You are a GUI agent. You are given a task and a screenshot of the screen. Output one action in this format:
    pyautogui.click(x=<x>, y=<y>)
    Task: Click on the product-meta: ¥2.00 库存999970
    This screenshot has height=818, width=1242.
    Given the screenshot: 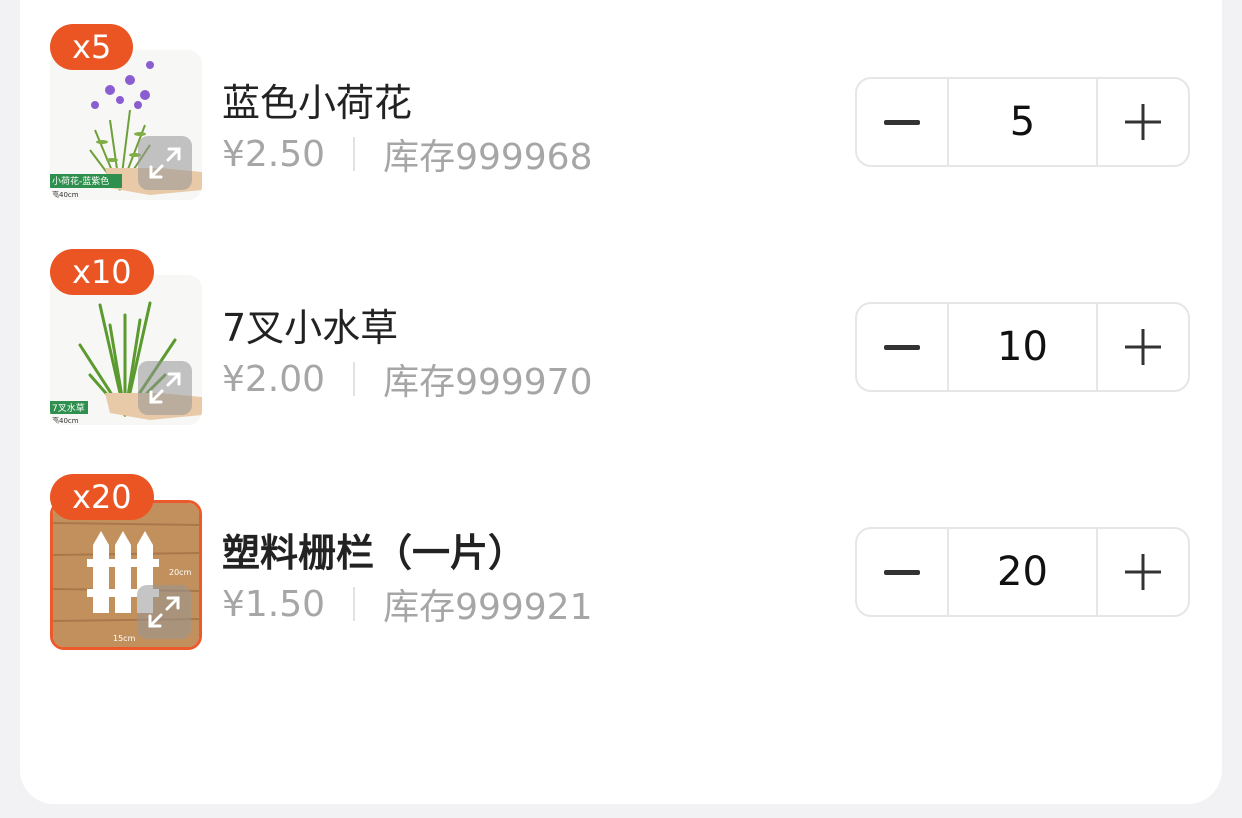 What is the action you would take?
    pyautogui.click(x=407, y=379)
    